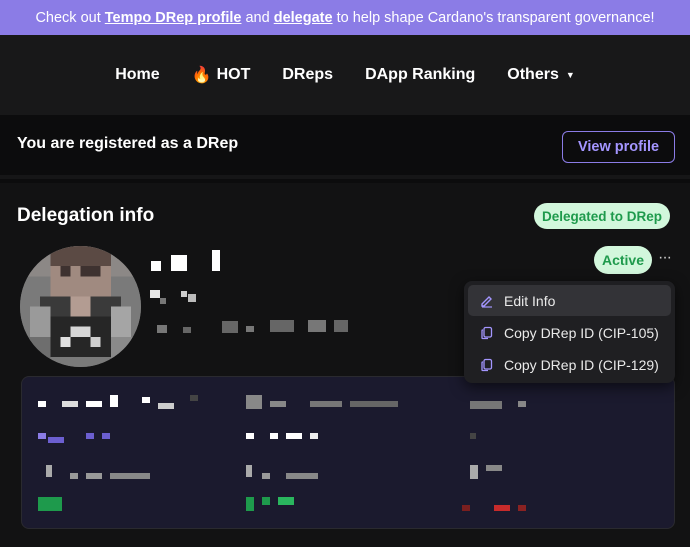 Image resolution: width=690 pixels, height=547 pixels. What do you see at coordinates (569, 300) in the screenshot?
I see `menu-item-edit-info: Edit Info` at bounding box center [569, 300].